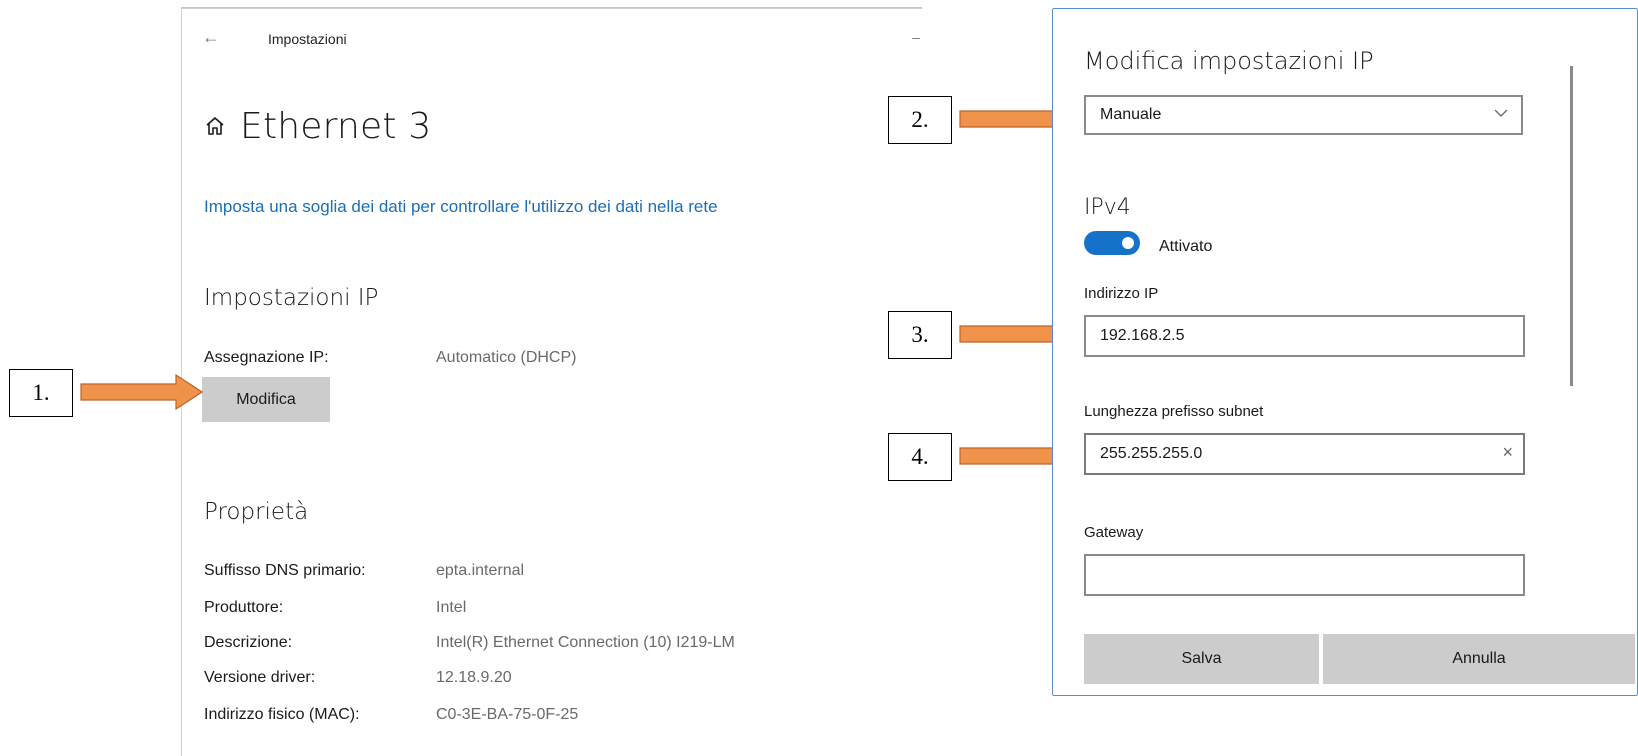  Describe the element at coordinates (1151, 453) in the screenshot. I see `subnet-prefix-value: 255.255.255.0` at that location.